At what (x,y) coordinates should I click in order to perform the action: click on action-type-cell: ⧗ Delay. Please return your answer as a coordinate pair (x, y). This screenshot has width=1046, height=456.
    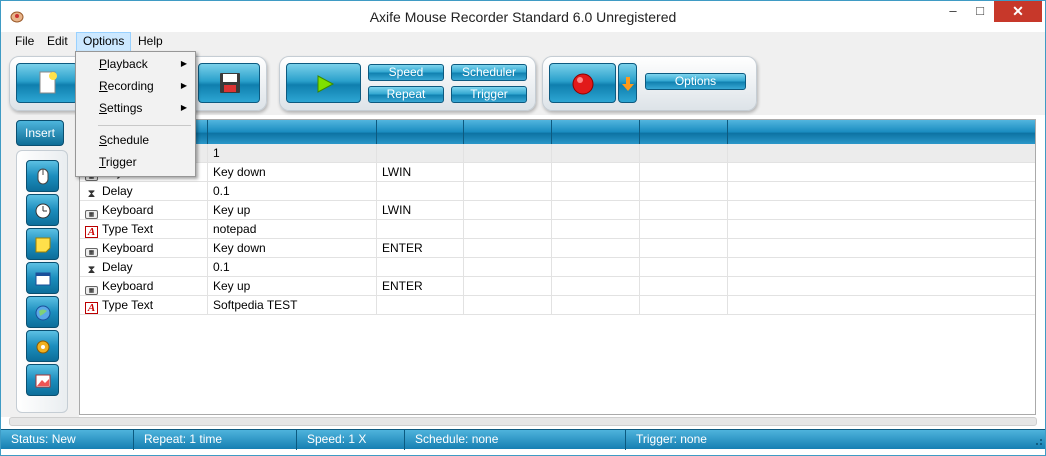
    Looking at the image, I should click on (144, 267).